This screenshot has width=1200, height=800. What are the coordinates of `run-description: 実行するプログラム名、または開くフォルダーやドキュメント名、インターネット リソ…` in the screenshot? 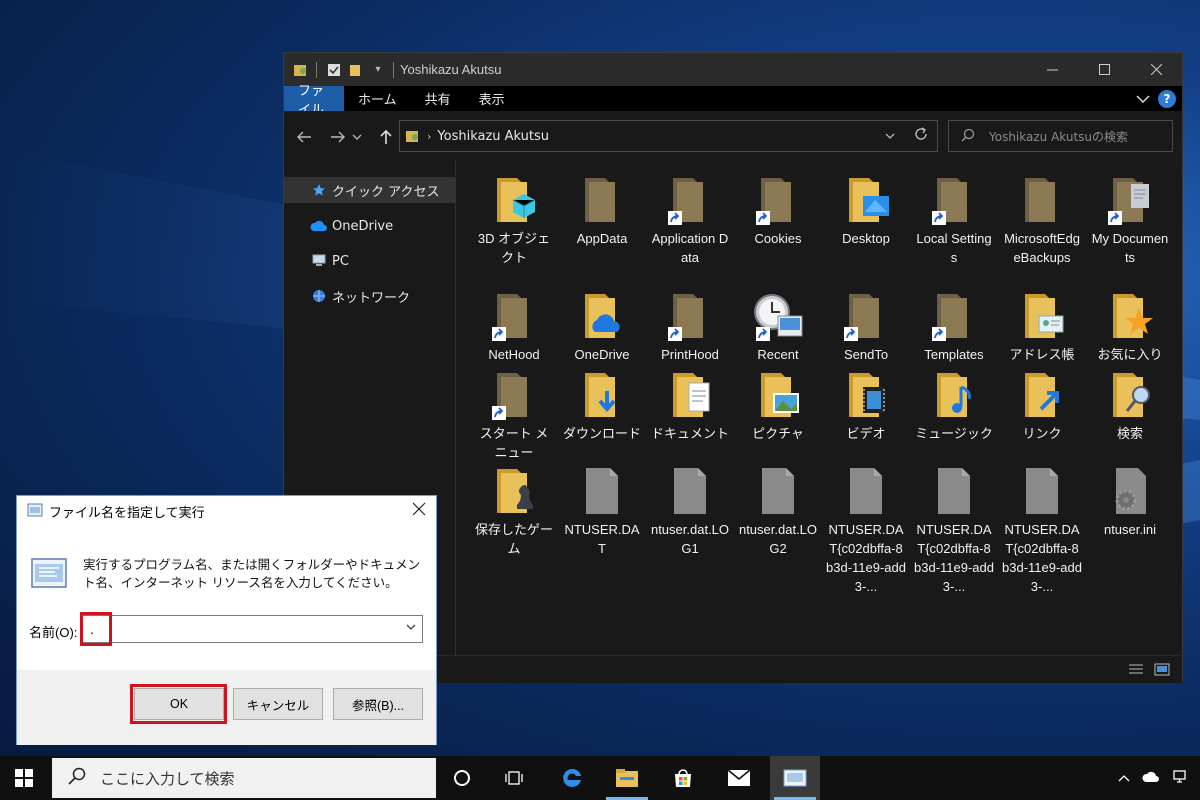 It's located at (252, 574).